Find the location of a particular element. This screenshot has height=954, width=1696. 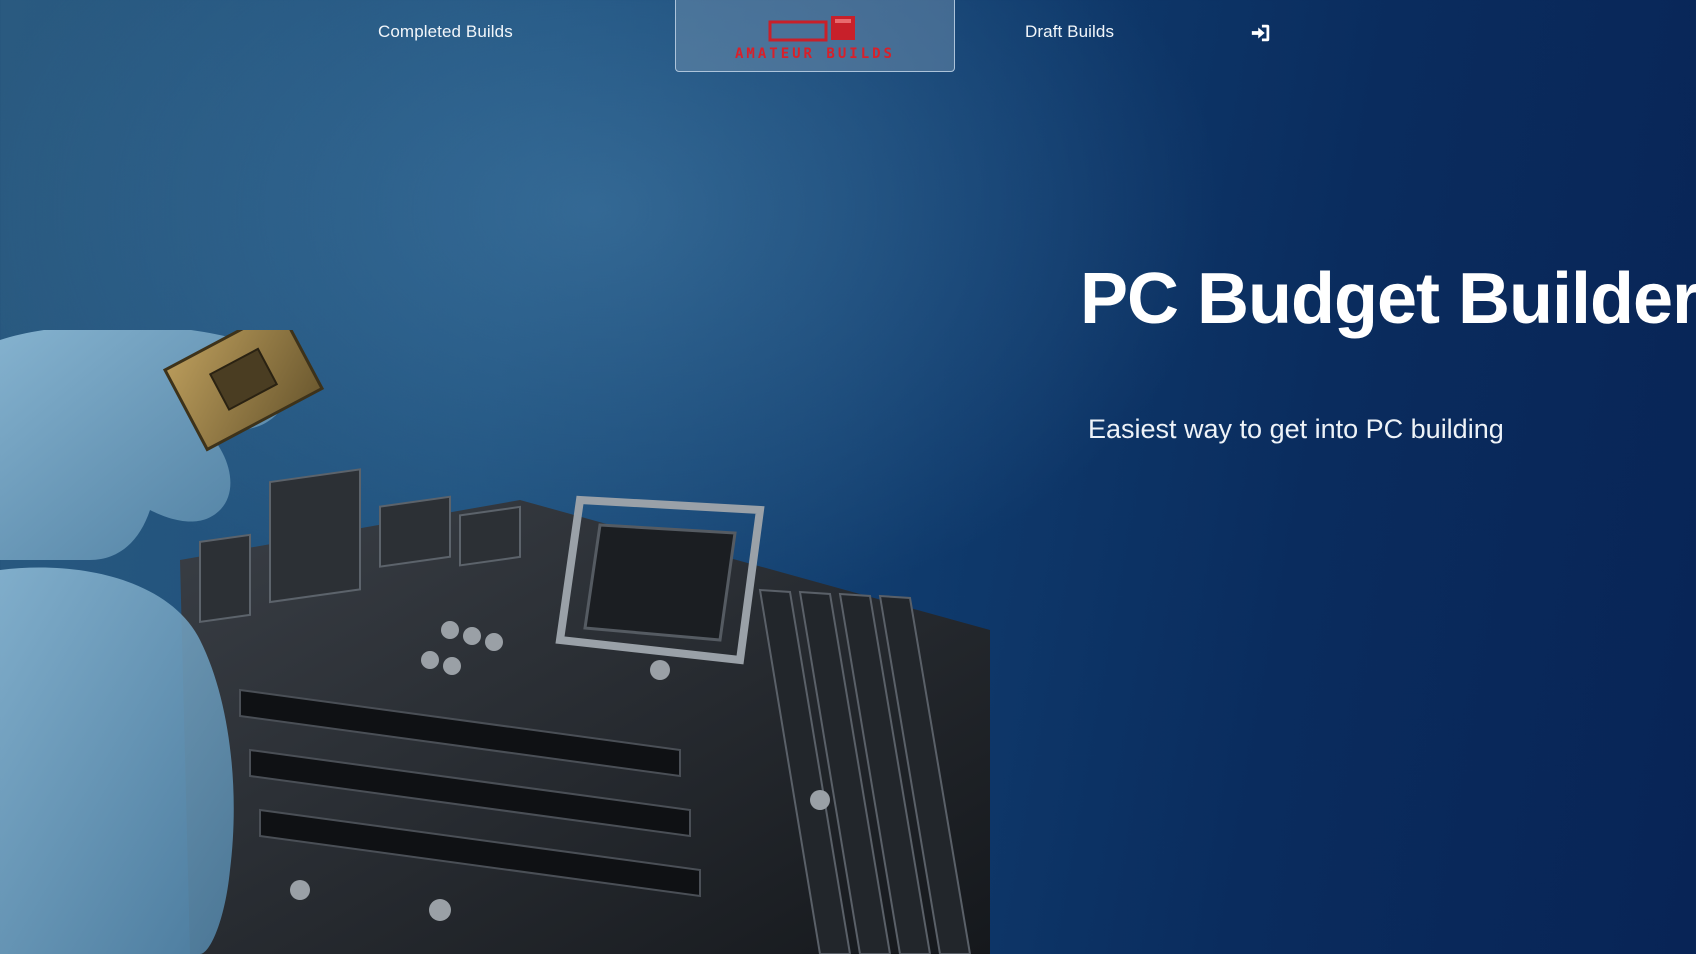

logo-pc-icon is located at coordinates (811, 28).